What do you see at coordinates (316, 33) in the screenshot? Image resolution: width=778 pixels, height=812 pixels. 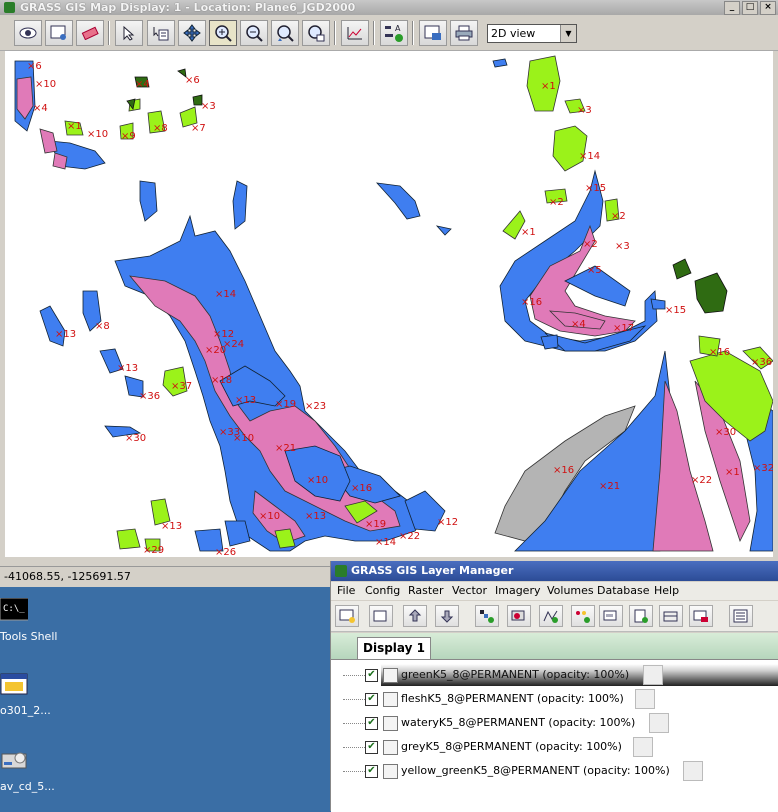 I see `zoom-options-icon` at bounding box center [316, 33].